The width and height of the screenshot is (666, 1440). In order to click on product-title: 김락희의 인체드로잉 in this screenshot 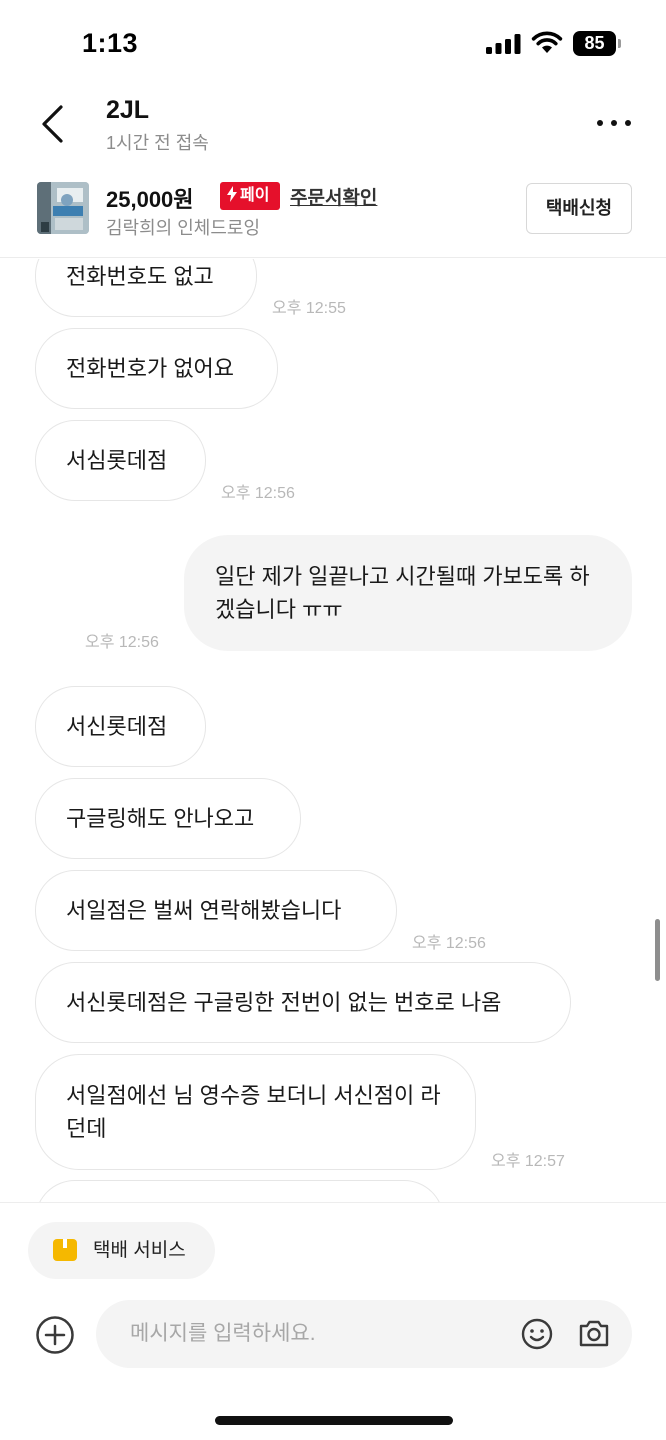, I will do `click(183, 228)`.